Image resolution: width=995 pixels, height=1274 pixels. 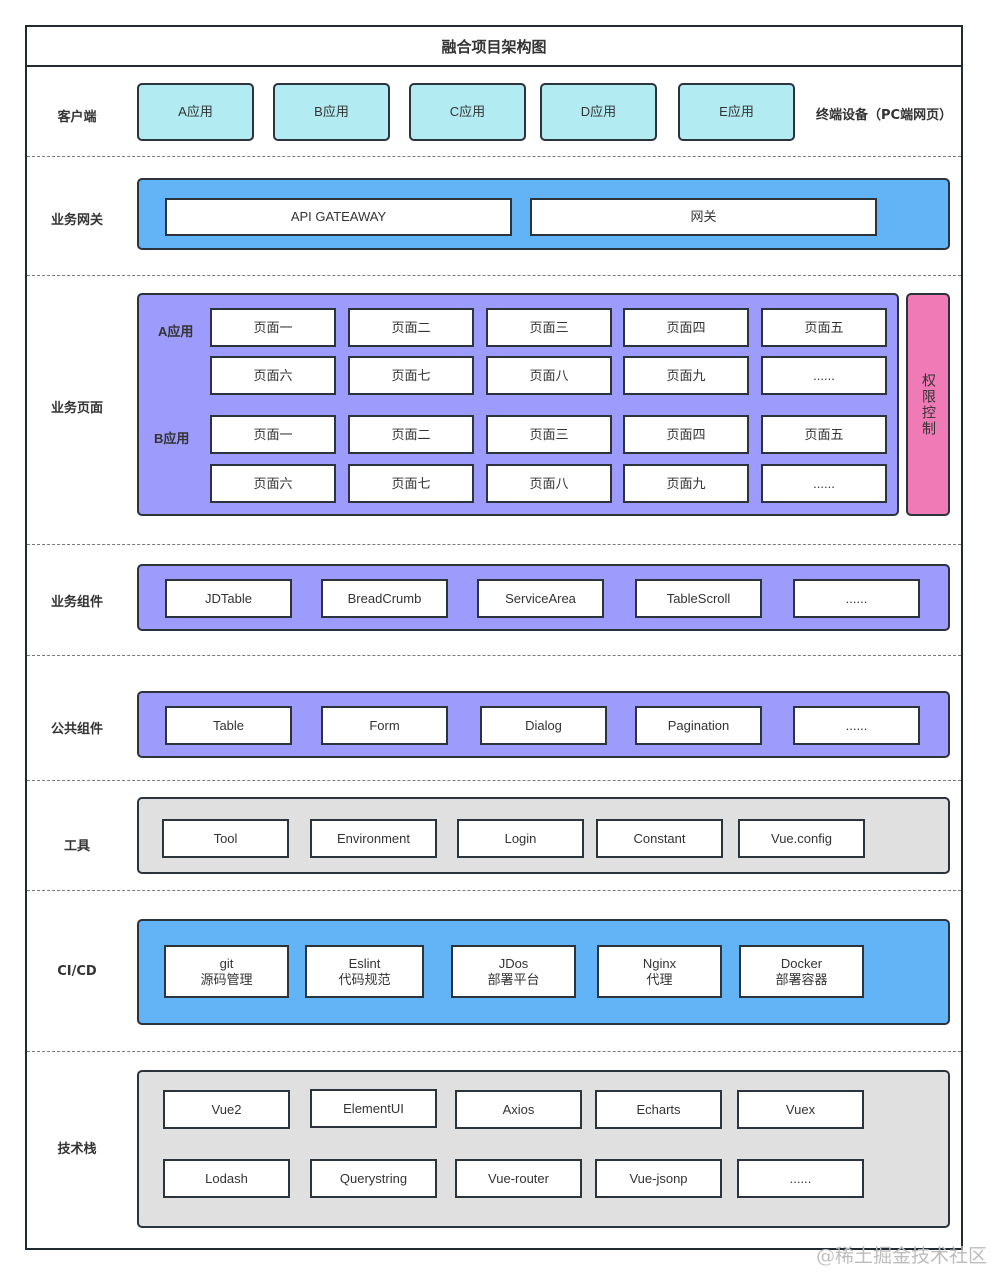 What do you see at coordinates (801, 963) in the screenshot?
I see `cicd-item-name: Docker` at bounding box center [801, 963].